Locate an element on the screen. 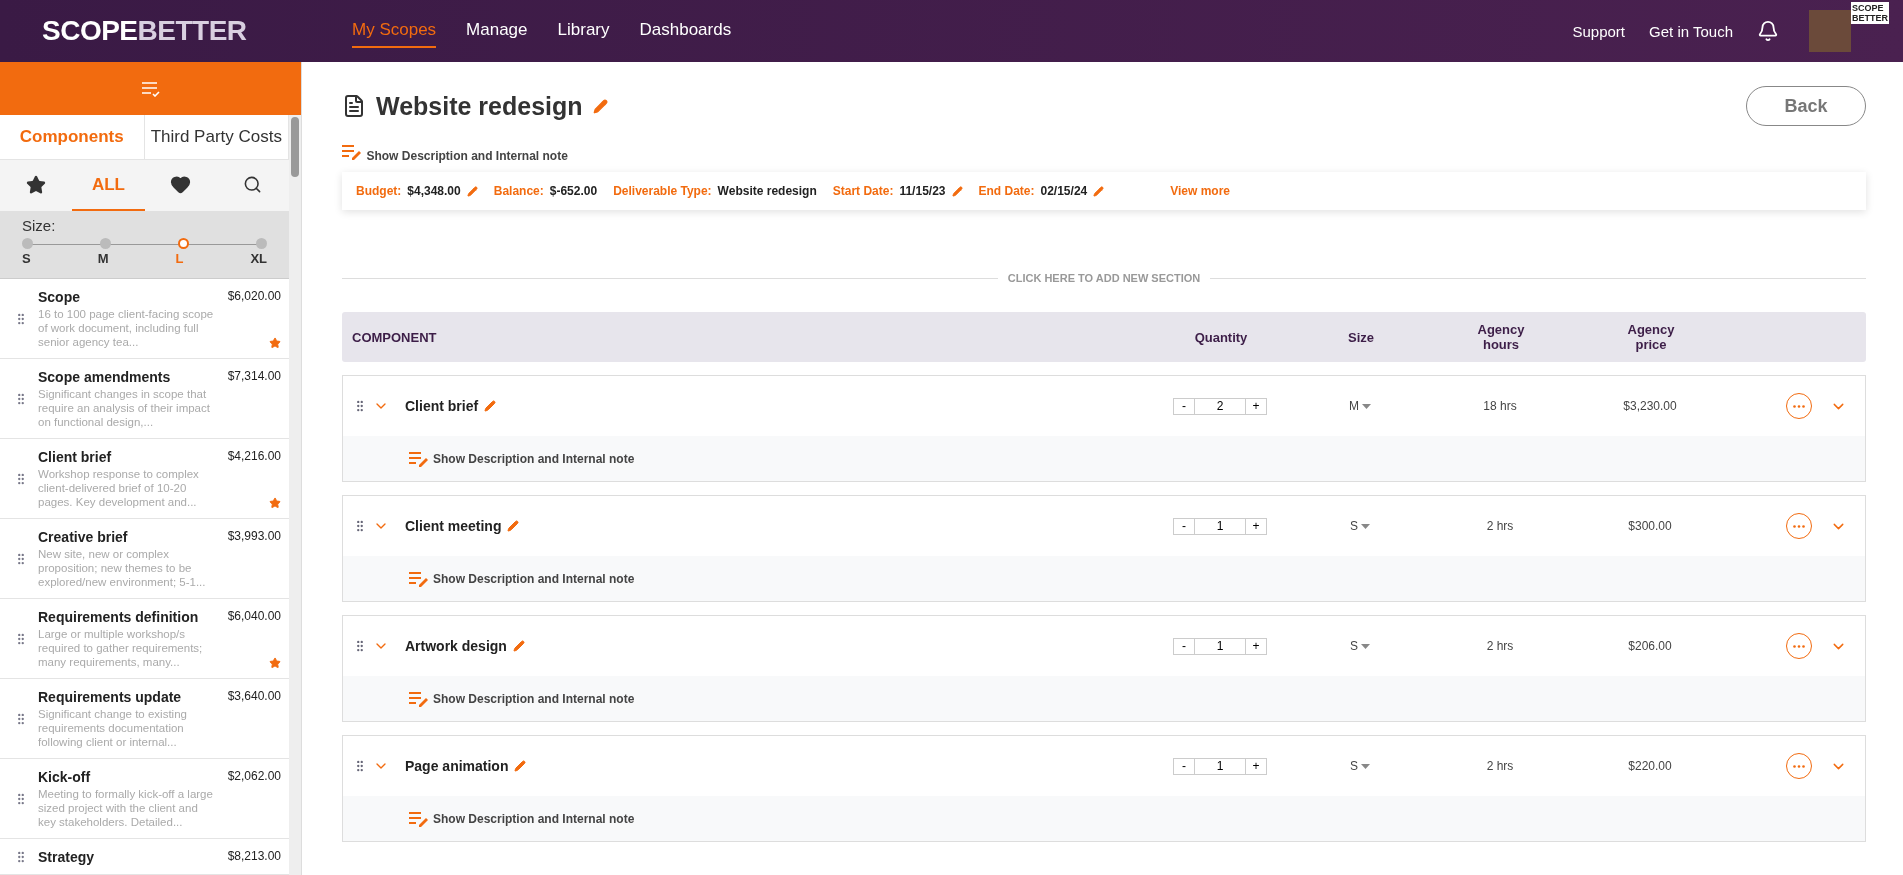 This screenshot has width=1903, height=875. nav-link: Manage is located at coordinates (497, 31).